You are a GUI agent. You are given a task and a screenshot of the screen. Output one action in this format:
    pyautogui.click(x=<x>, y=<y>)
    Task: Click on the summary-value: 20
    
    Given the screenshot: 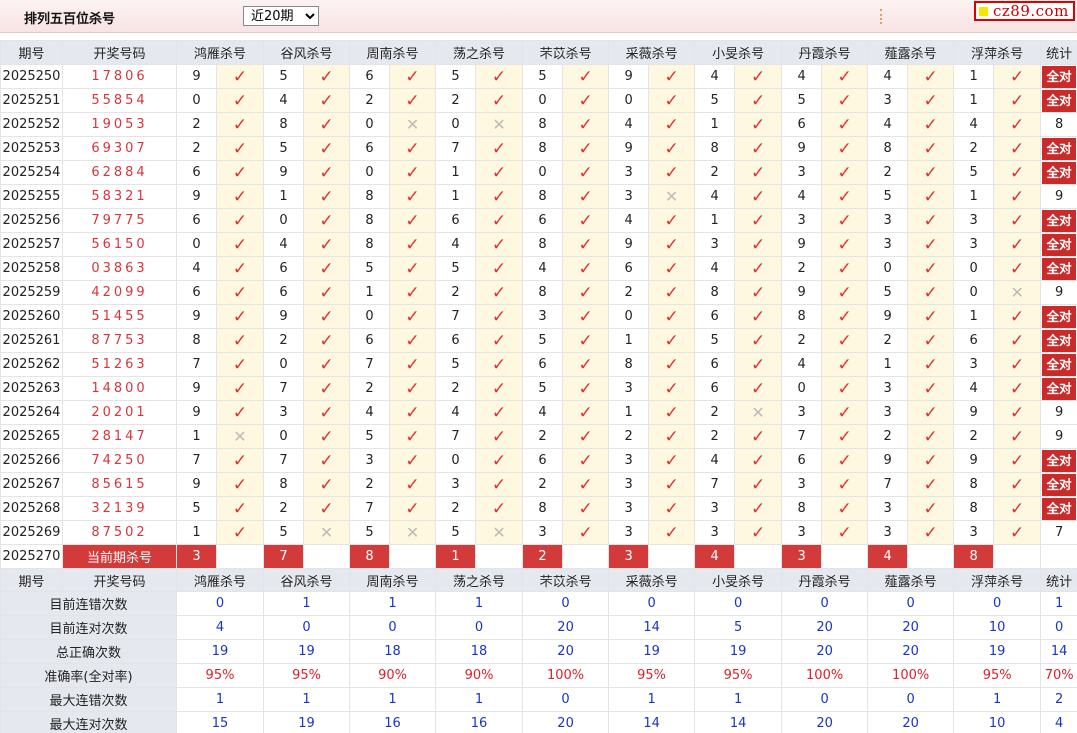 What is the action you would take?
    pyautogui.click(x=566, y=651)
    